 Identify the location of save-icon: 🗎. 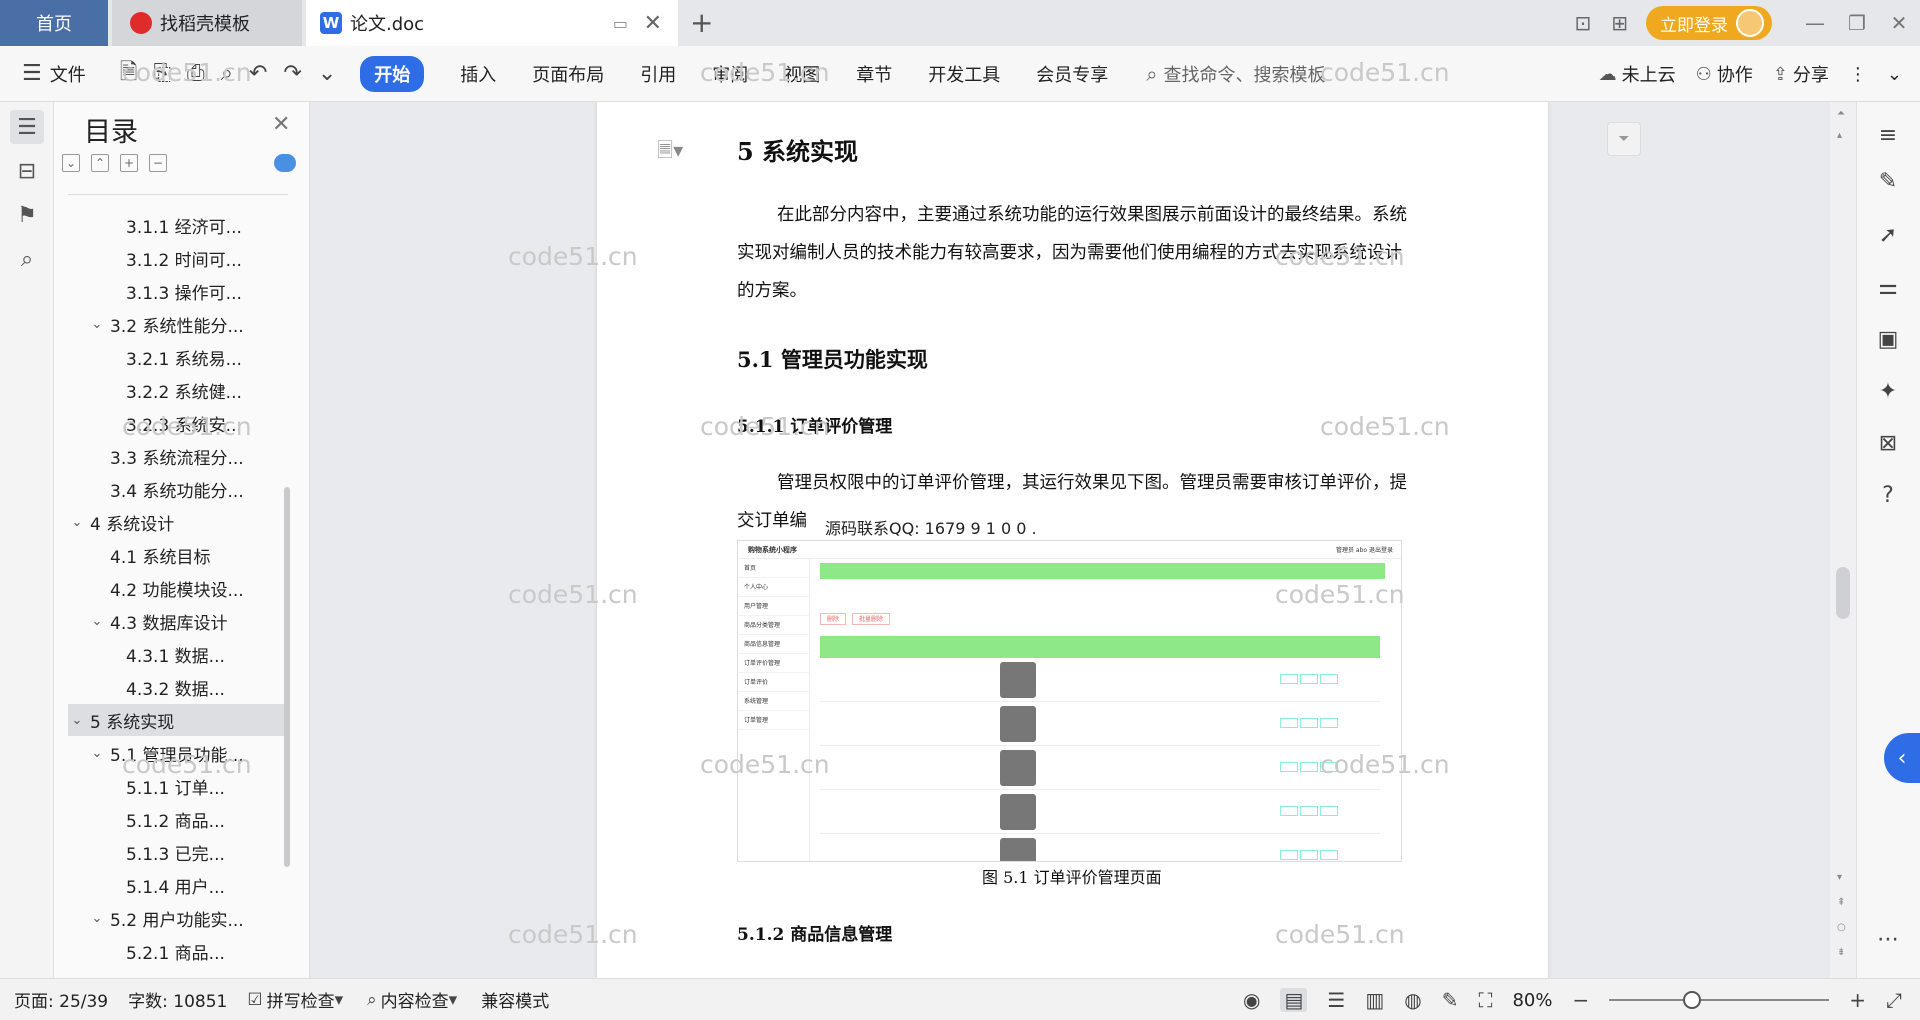
(129, 74).